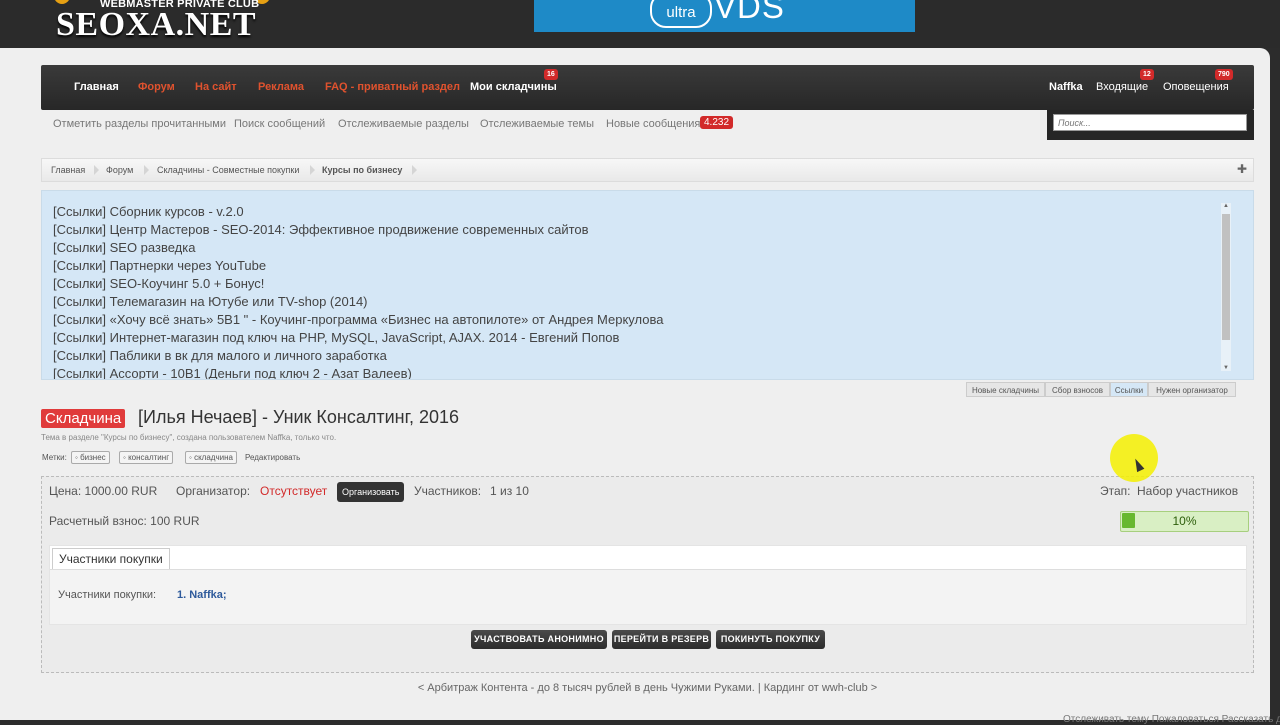  I want to click on ad-prefix: ultra, so click(681, 12).